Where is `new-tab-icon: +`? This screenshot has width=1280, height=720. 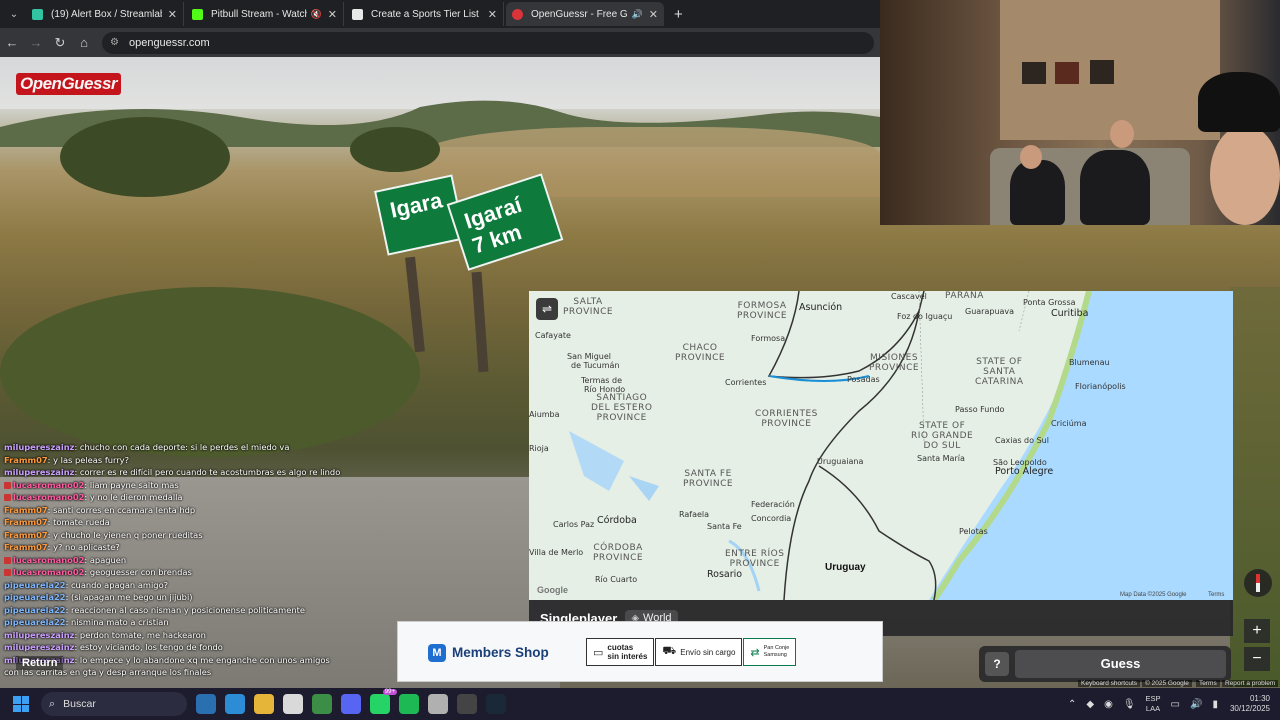 new-tab-icon: + is located at coordinates (678, 14).